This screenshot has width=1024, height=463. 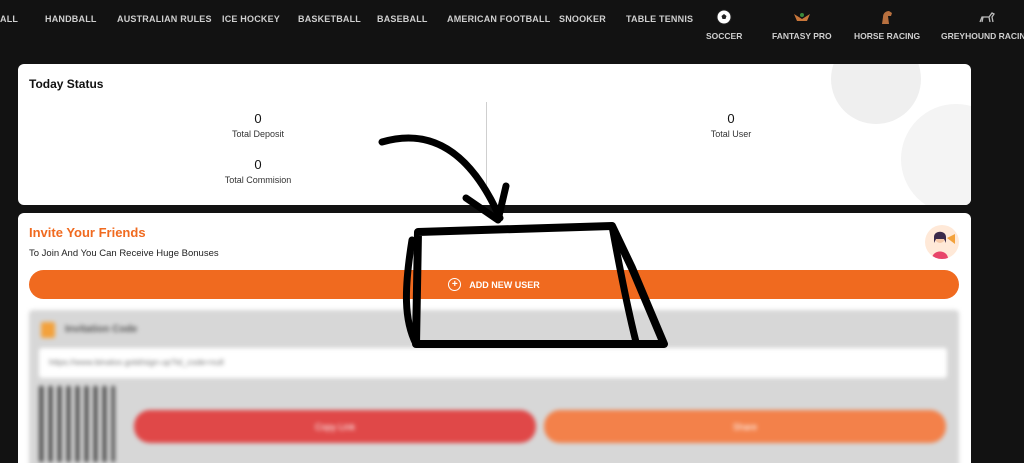 I want to click on total-commission-stat: 0 Total Commision, so click(x=258, y=171).